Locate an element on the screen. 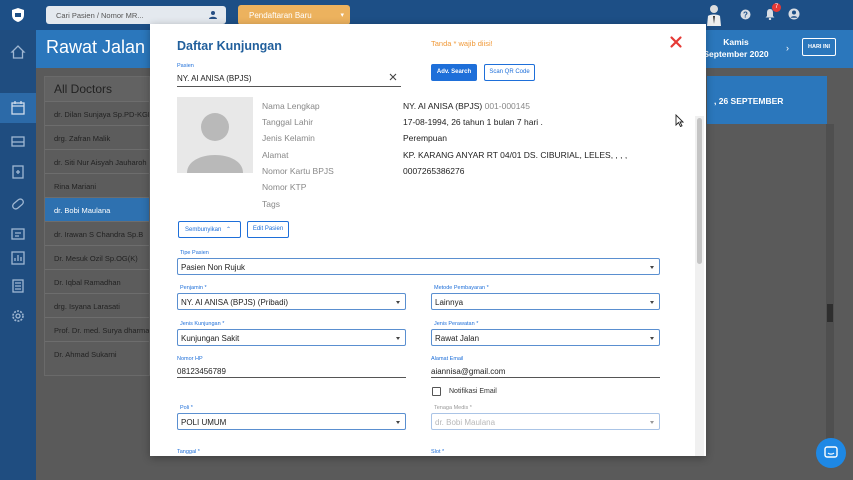  hide-button-label: Sembunyikan is located at coordinates (203, 230).